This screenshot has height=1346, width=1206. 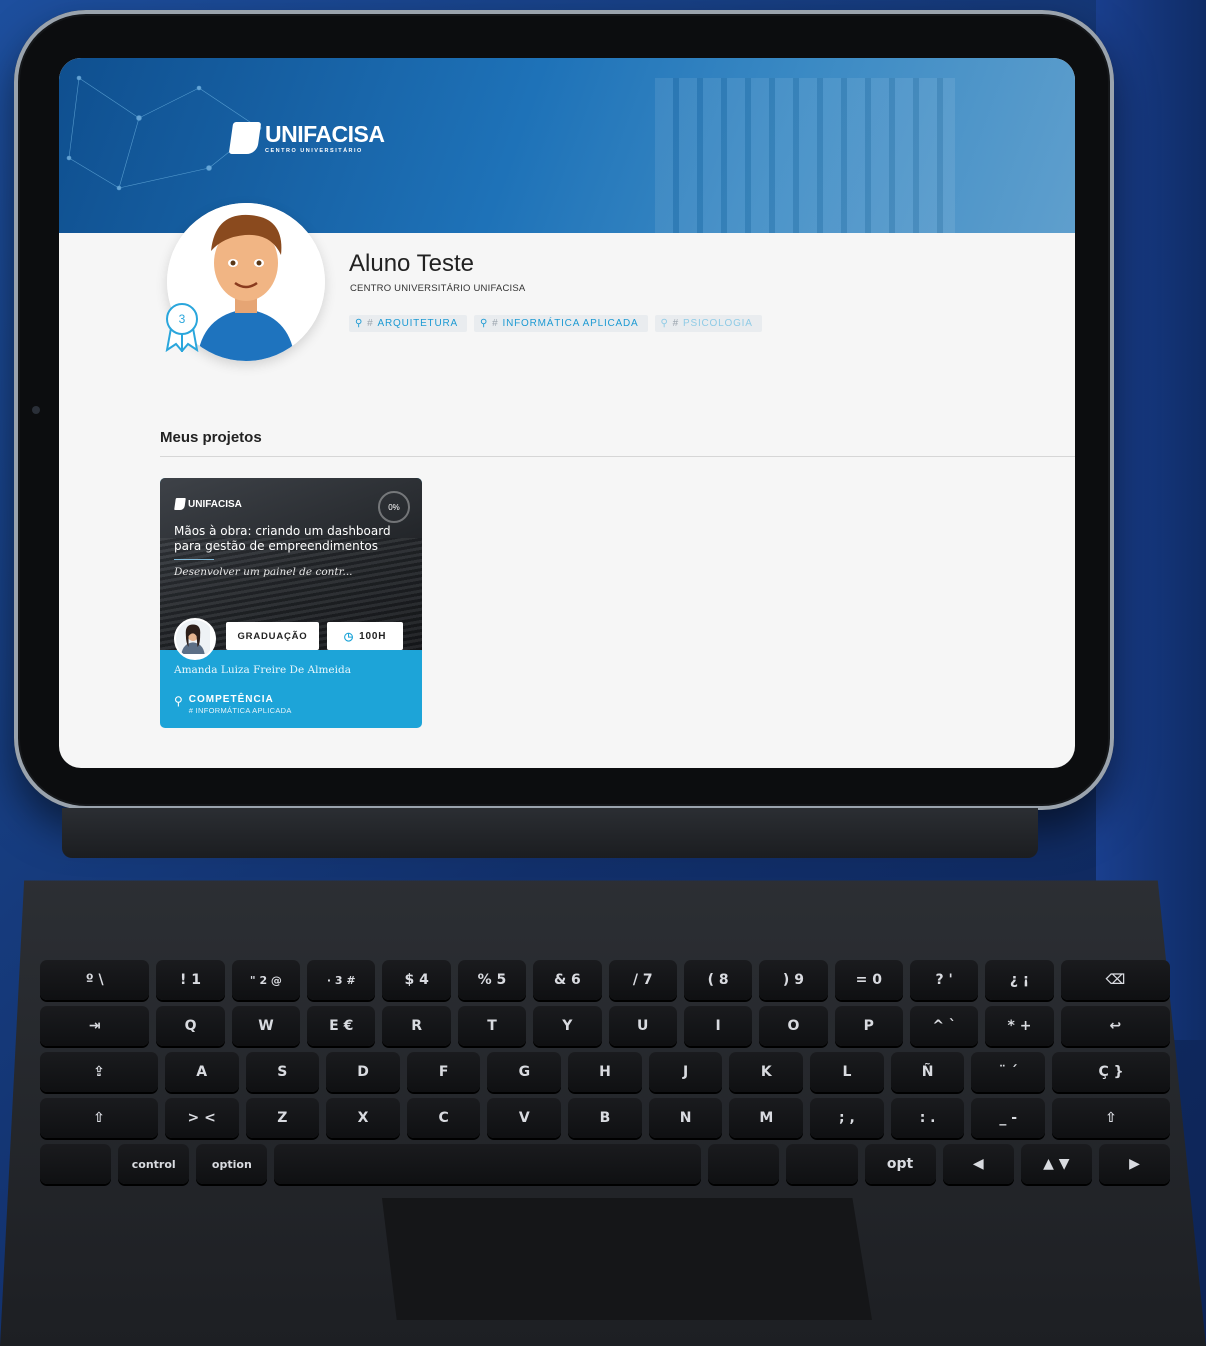 I want to click on tag-label: PSICOLOGIA, so click(x=718, y=323).